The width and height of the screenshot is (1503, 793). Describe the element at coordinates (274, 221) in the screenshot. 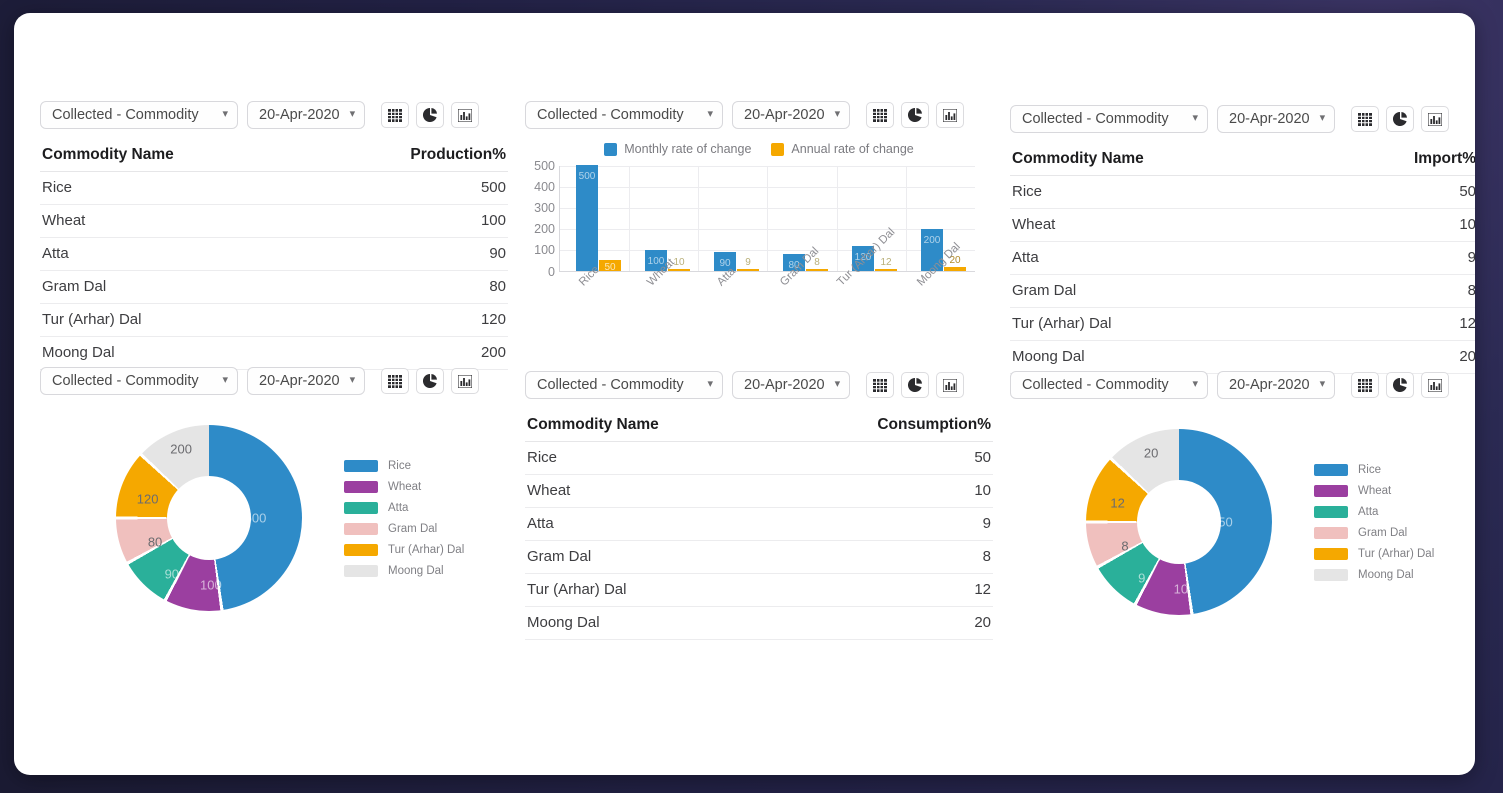

I see `table-row: Wheat 100` at that location.